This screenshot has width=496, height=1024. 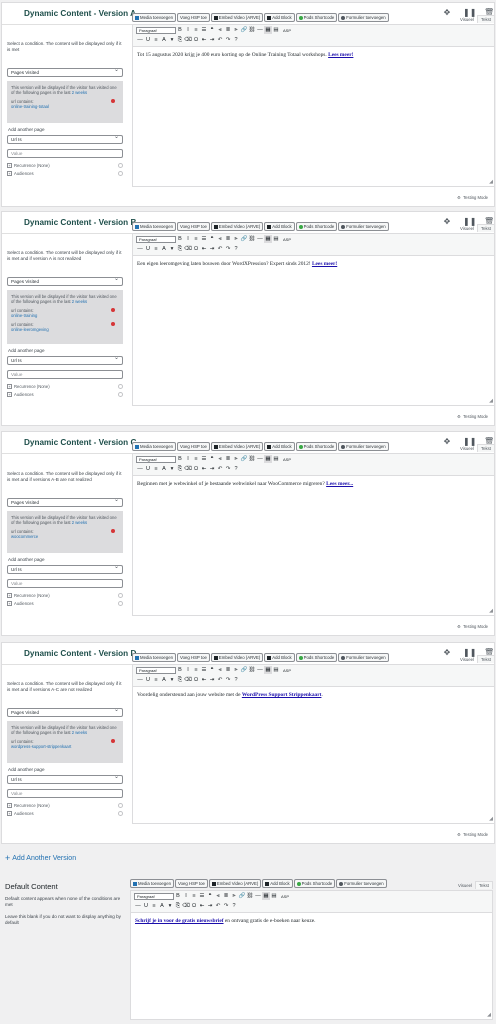 What do you see at coordinates (65, 536) in the screenshot?
I see `url-condition-value: woocommerce` at bounding box center [65, 536].